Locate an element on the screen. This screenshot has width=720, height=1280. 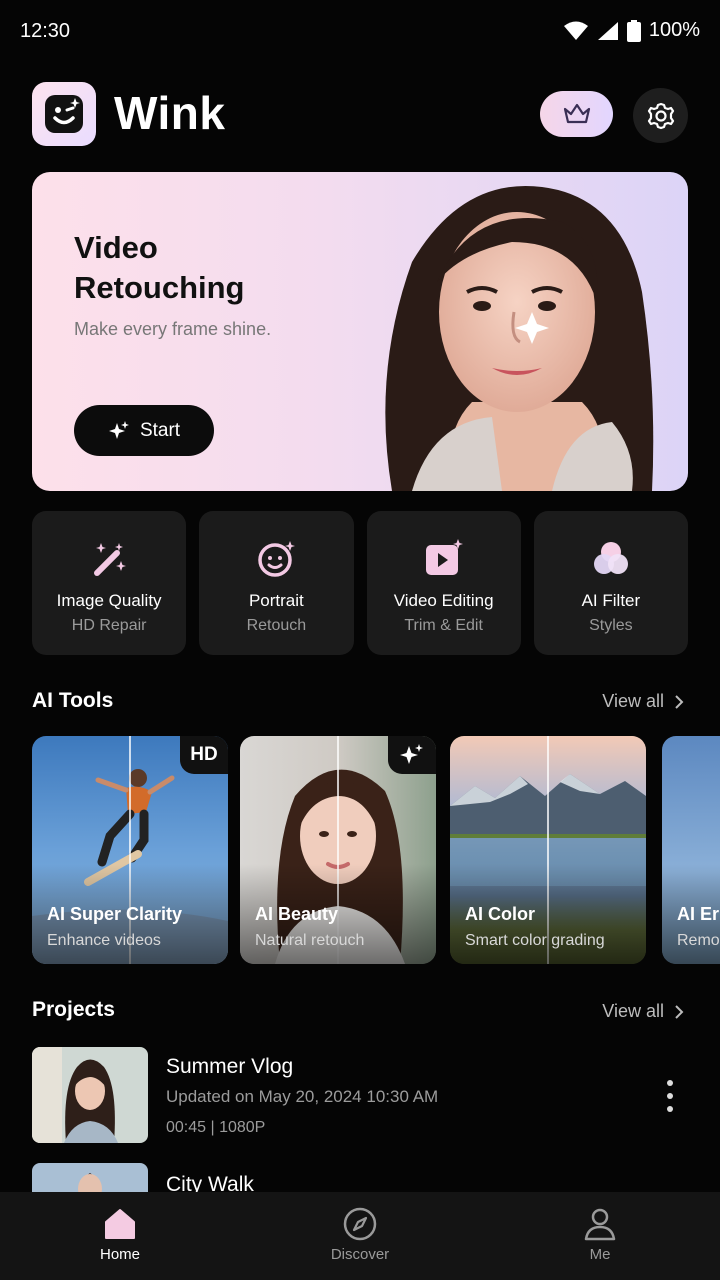
feature-subtitle: Trim & Edit is located at coordinates (443, 625).